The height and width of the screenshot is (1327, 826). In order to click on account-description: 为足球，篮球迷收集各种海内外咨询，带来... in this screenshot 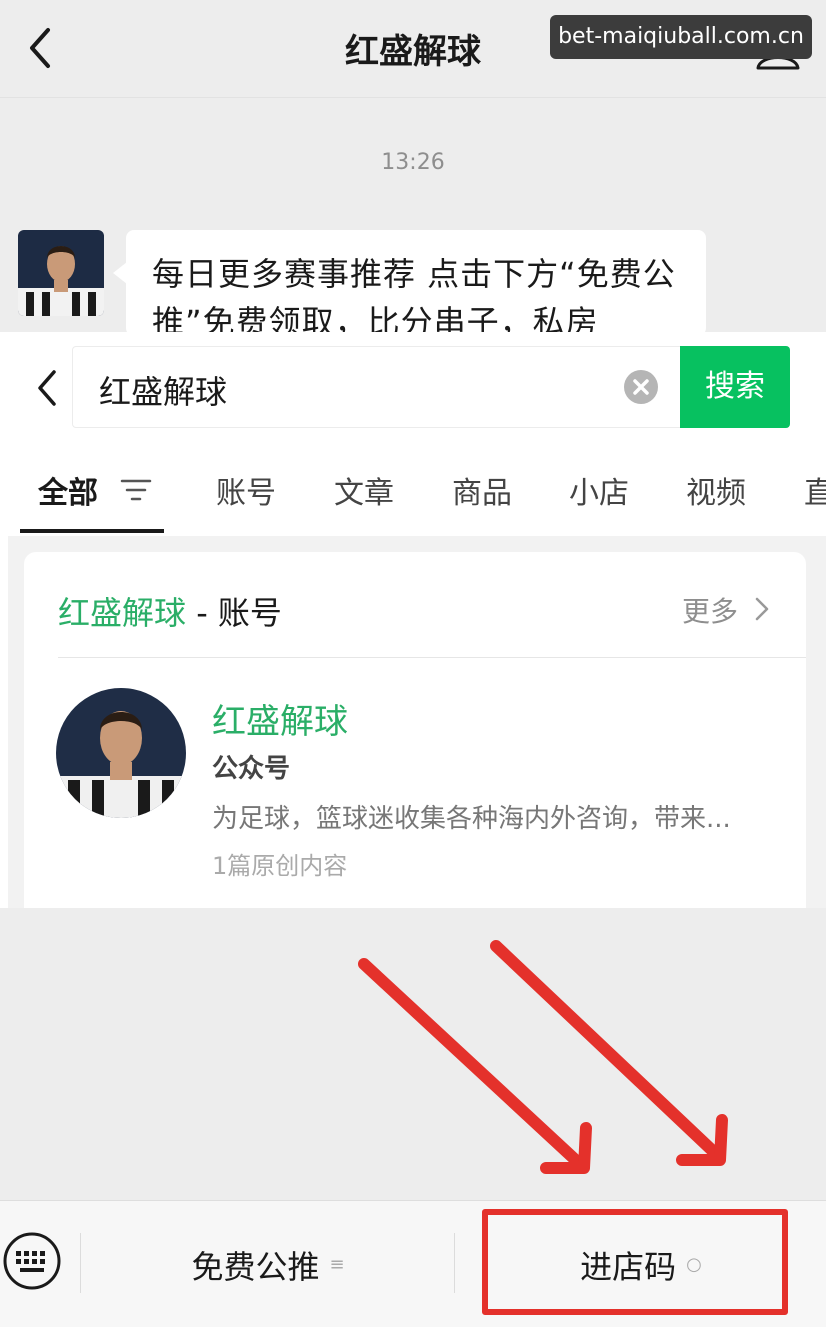, I will do `click(471, 819)`.